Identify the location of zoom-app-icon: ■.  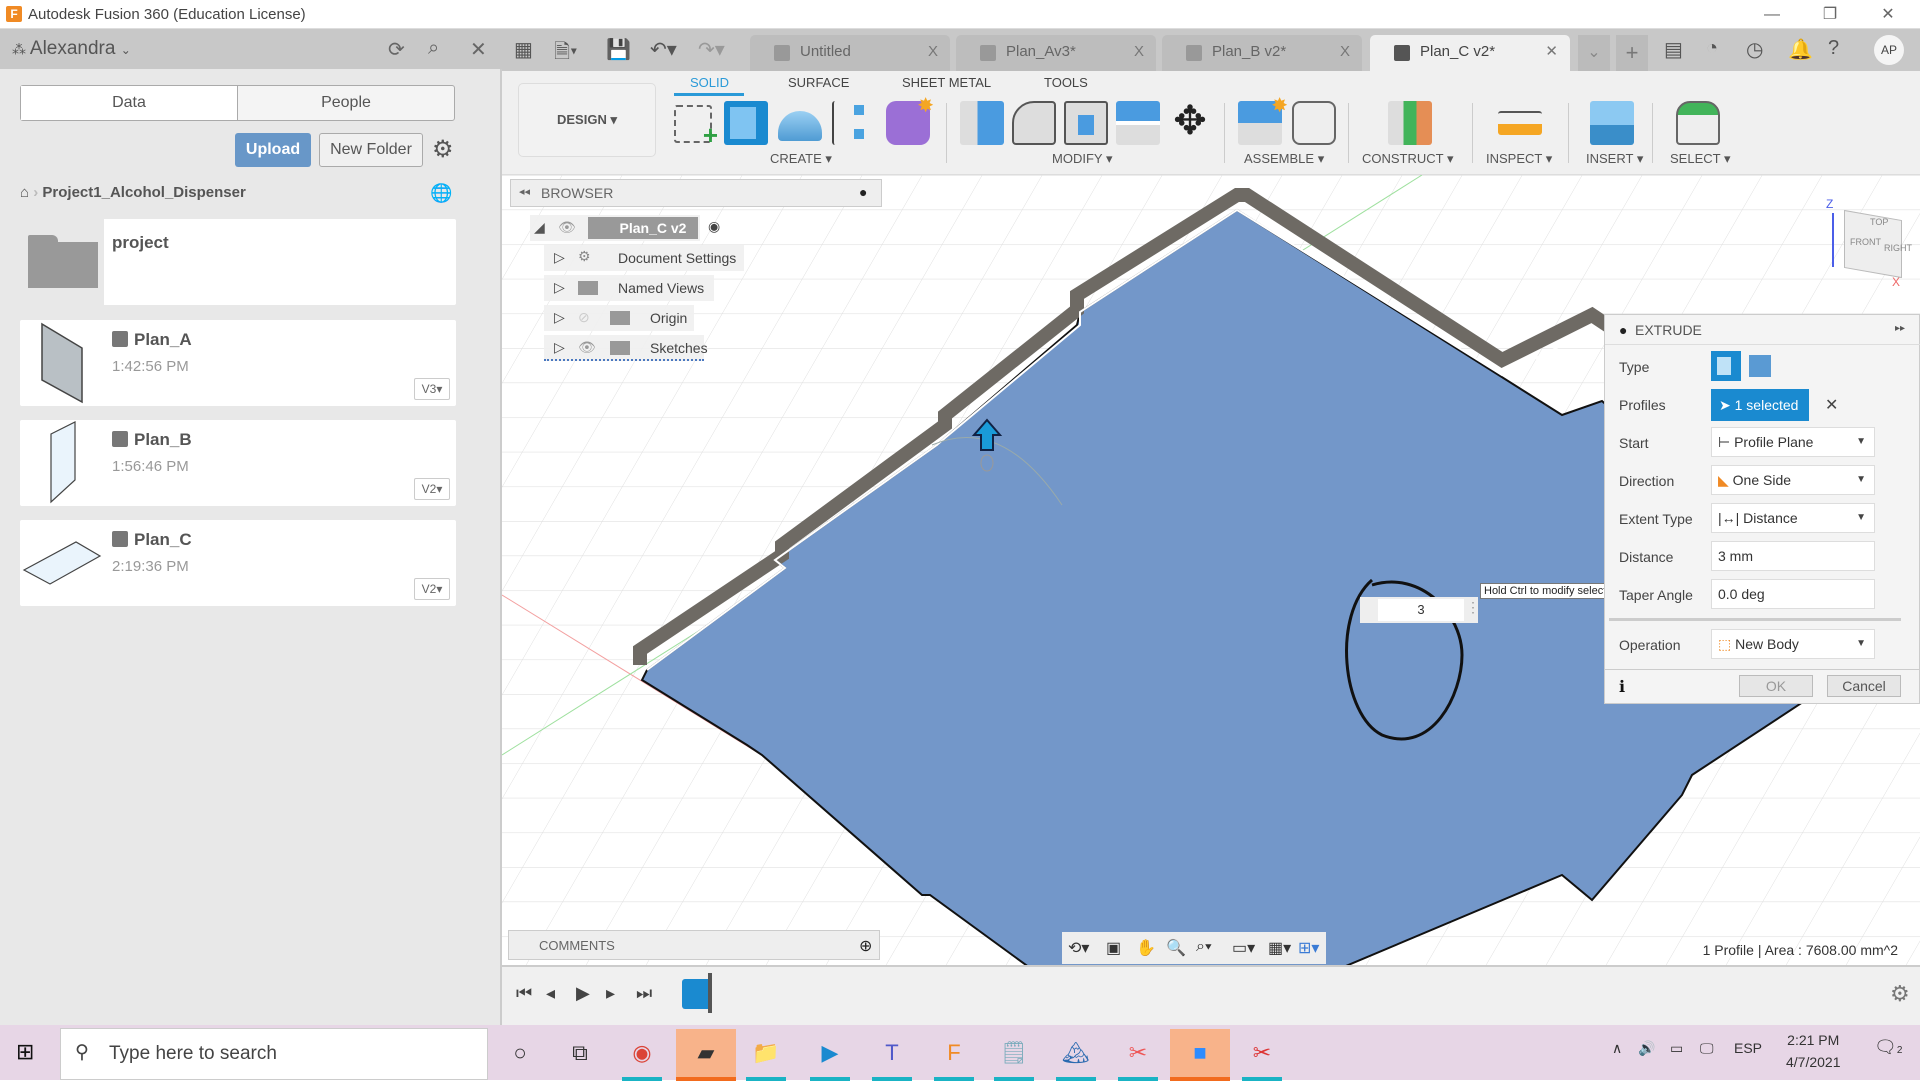
(1200, 1055).